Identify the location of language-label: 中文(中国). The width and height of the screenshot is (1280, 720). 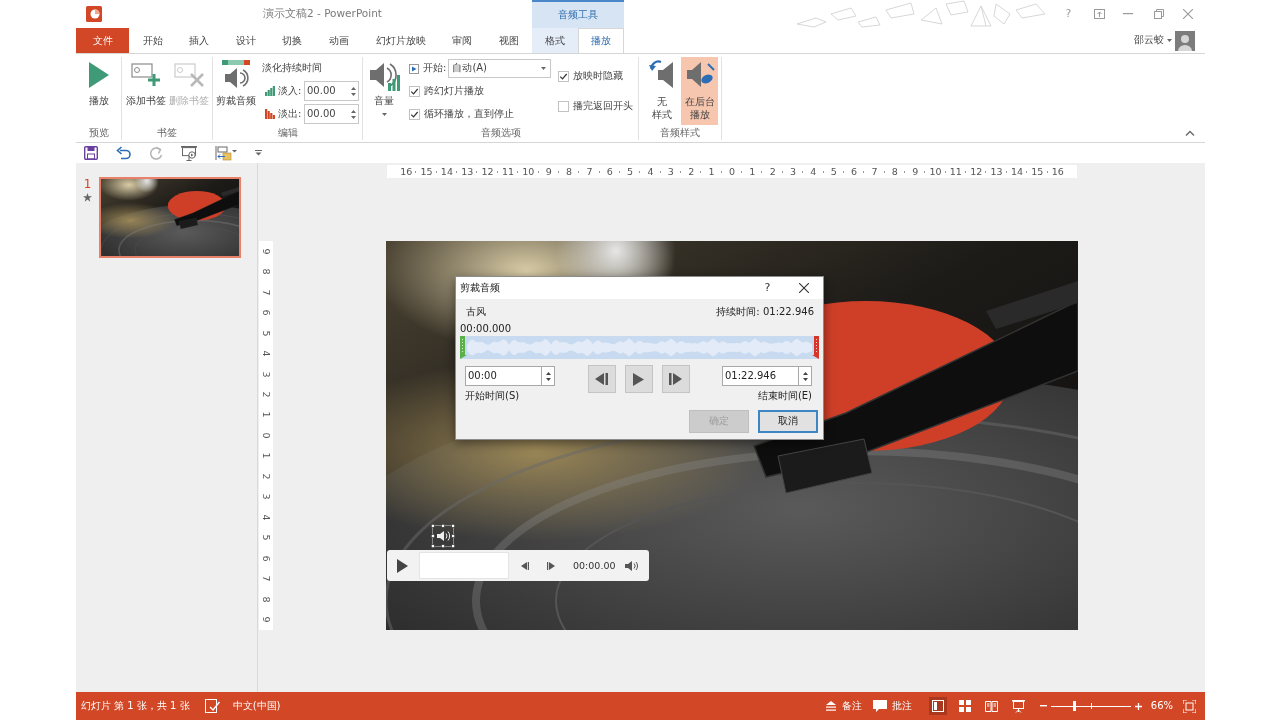
(256, 706).